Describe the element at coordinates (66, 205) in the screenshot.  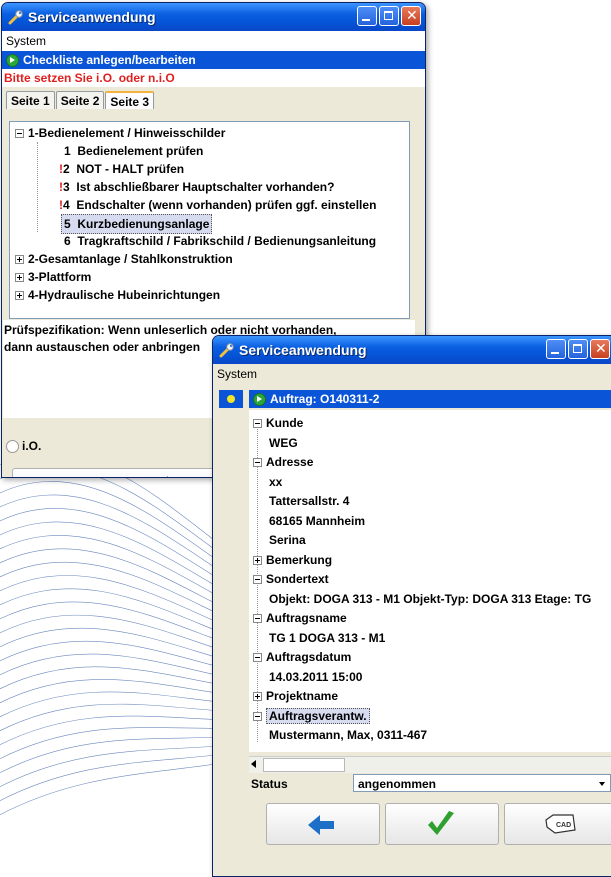
I see `item-number: 4` at that location.